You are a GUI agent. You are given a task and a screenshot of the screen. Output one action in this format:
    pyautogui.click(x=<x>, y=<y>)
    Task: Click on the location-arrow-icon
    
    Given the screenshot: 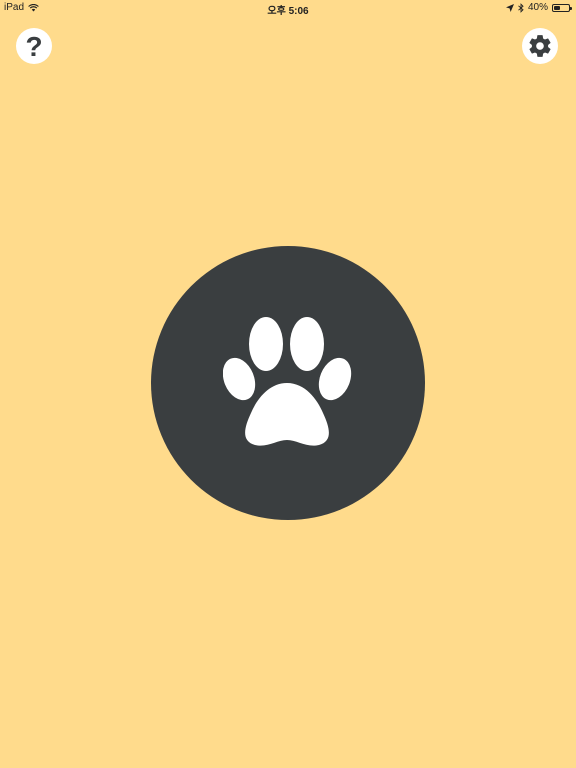 What is the action you would take?
    pyautogui.click(x=509, y=7)
    